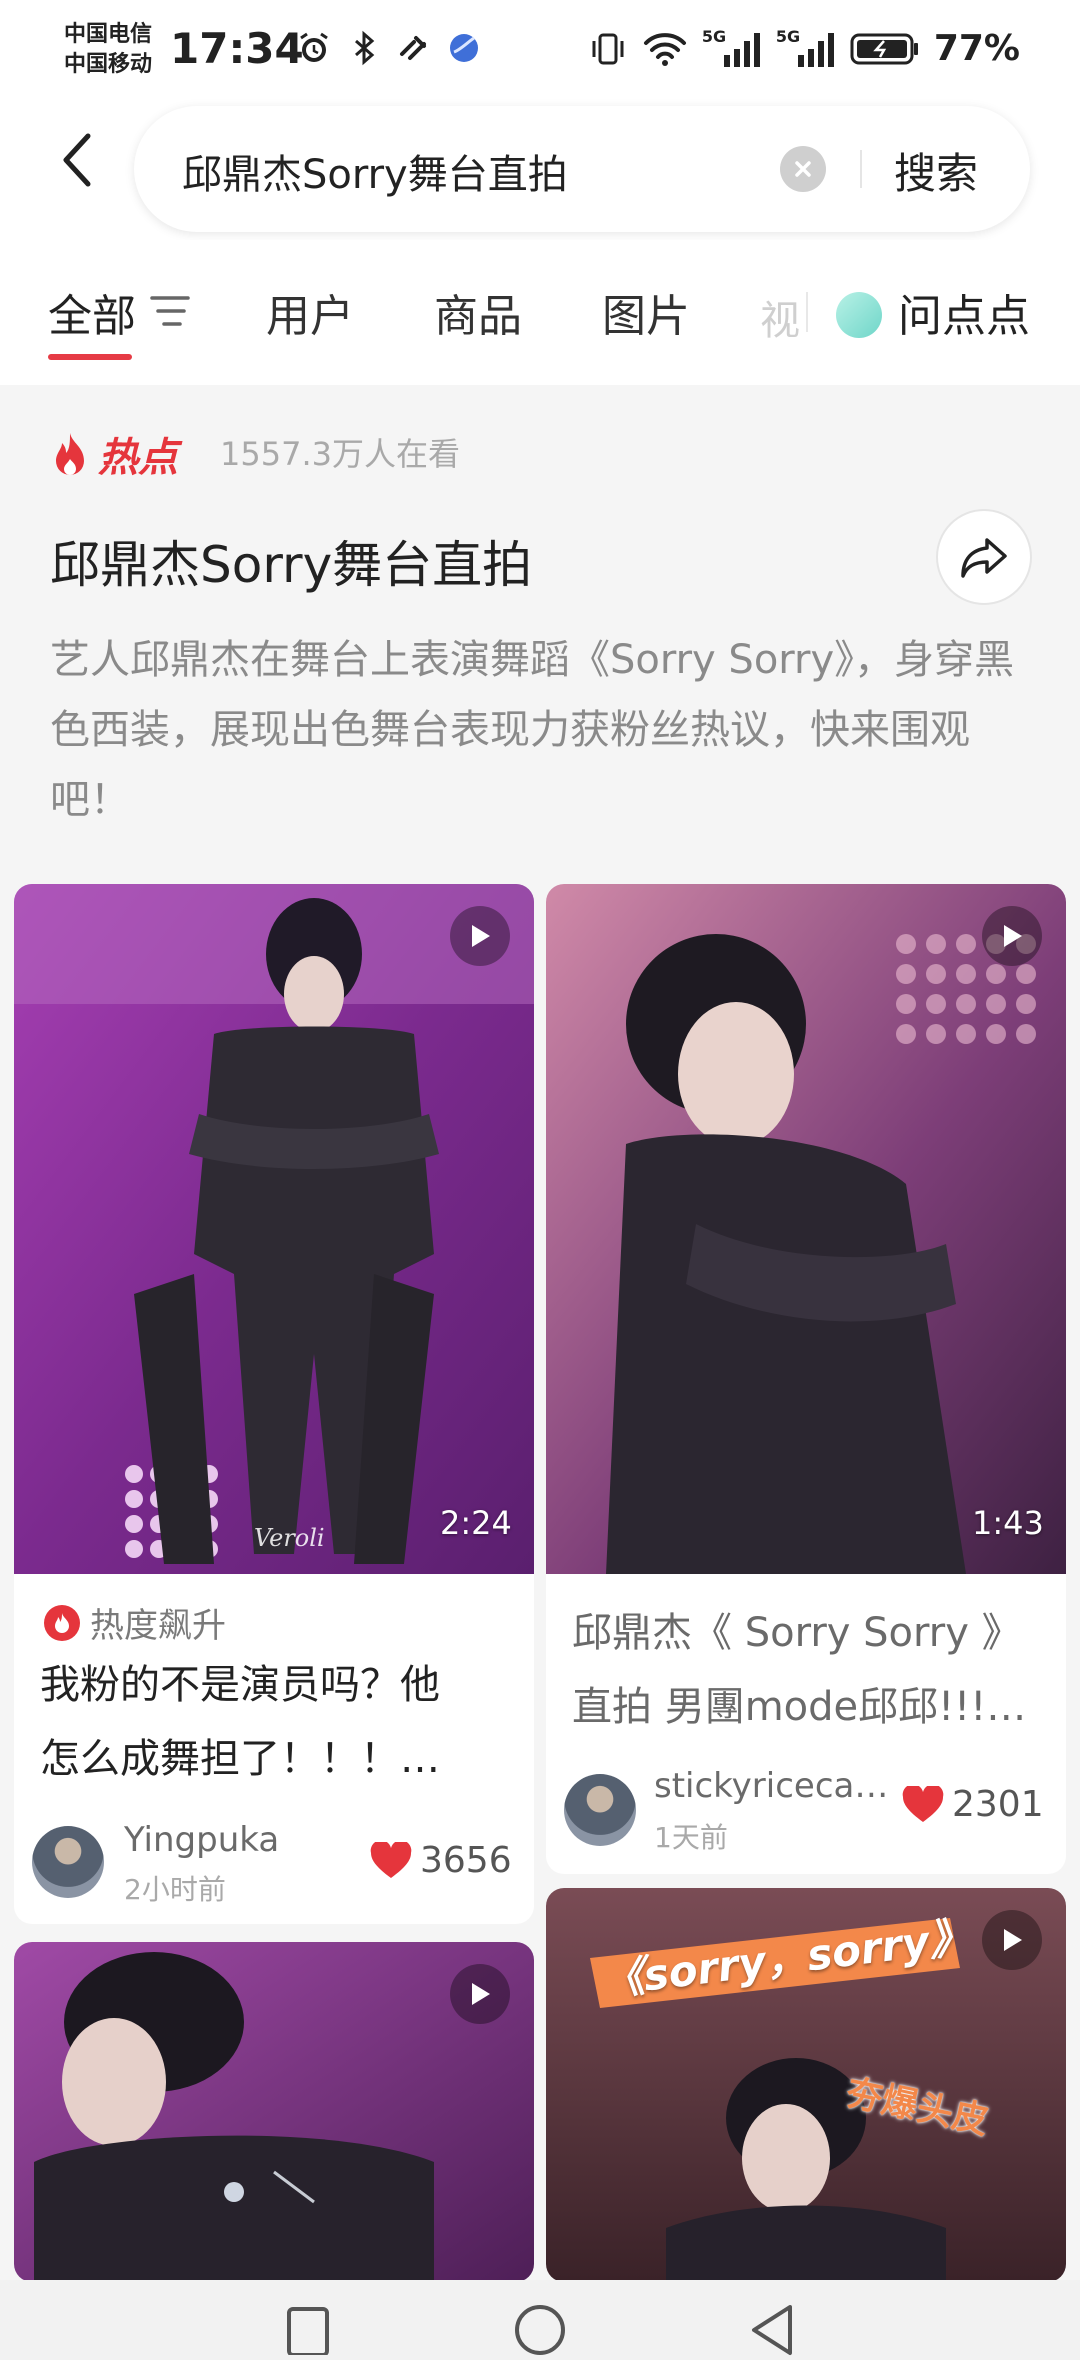 This screenshot has height=2360, width=1080. I want to click on clear-icon, so click(803, 169).